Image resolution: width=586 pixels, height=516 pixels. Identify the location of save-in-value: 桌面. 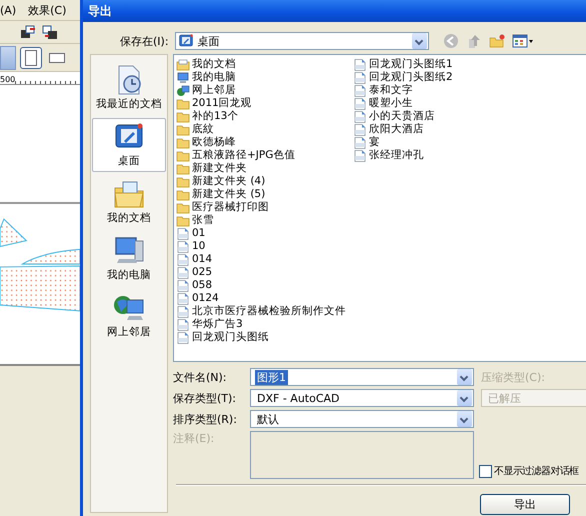
(209, 41).